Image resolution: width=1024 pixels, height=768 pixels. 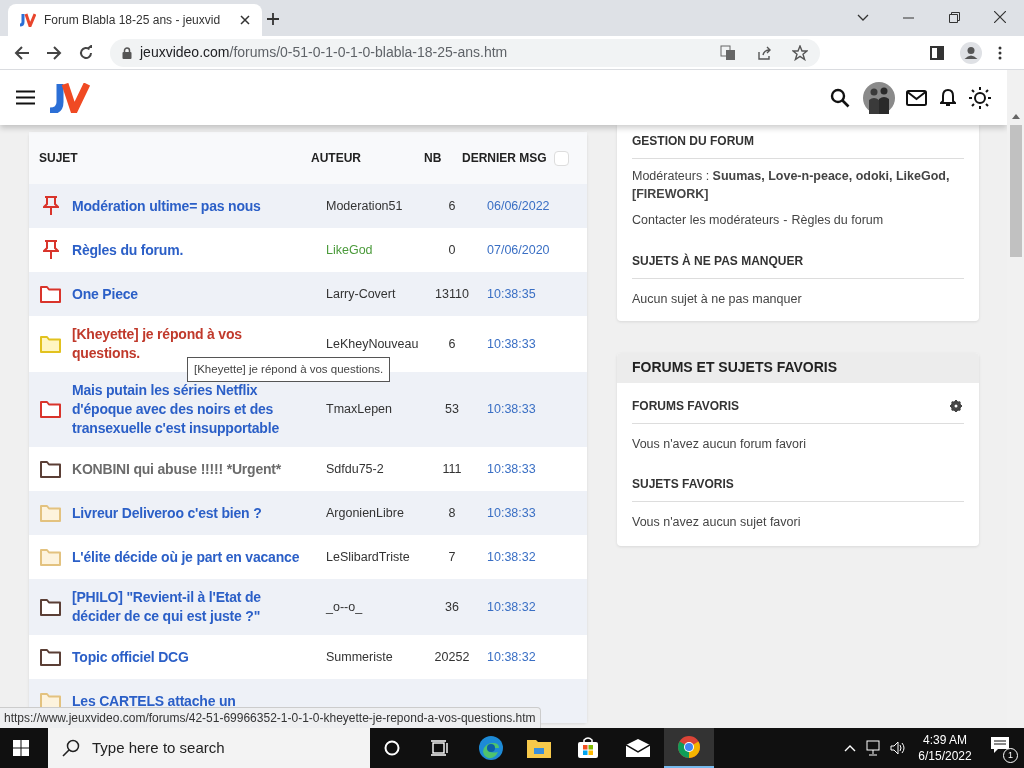 What do you see at coordinates (717, 299) in the screenshot?
I see `empty-text: Aucun sujet à ne pas manquer` at bounding box center [717, 299].